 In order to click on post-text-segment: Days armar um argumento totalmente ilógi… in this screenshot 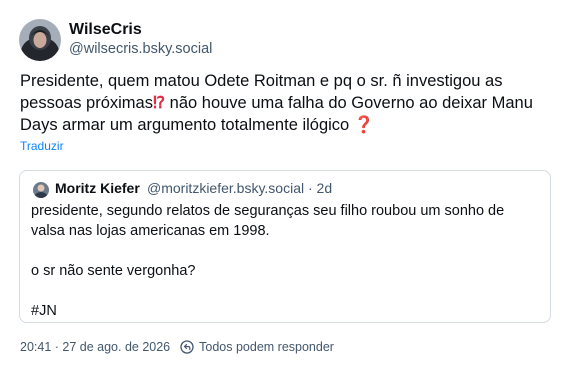, I will do `click(185, 125)`.